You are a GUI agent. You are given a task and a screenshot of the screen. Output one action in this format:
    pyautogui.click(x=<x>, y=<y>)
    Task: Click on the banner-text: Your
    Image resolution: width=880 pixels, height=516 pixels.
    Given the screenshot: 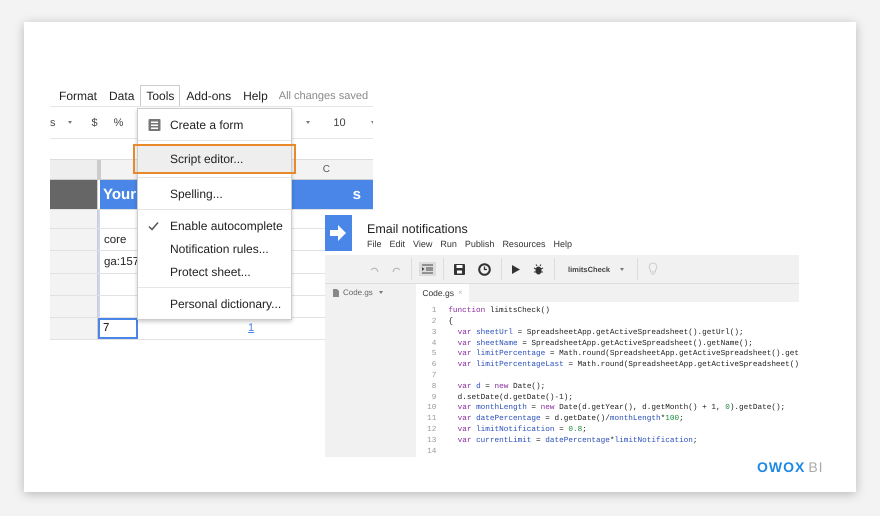 What is the action you would take?
    pyautogui.click(x=119, y=195)
    